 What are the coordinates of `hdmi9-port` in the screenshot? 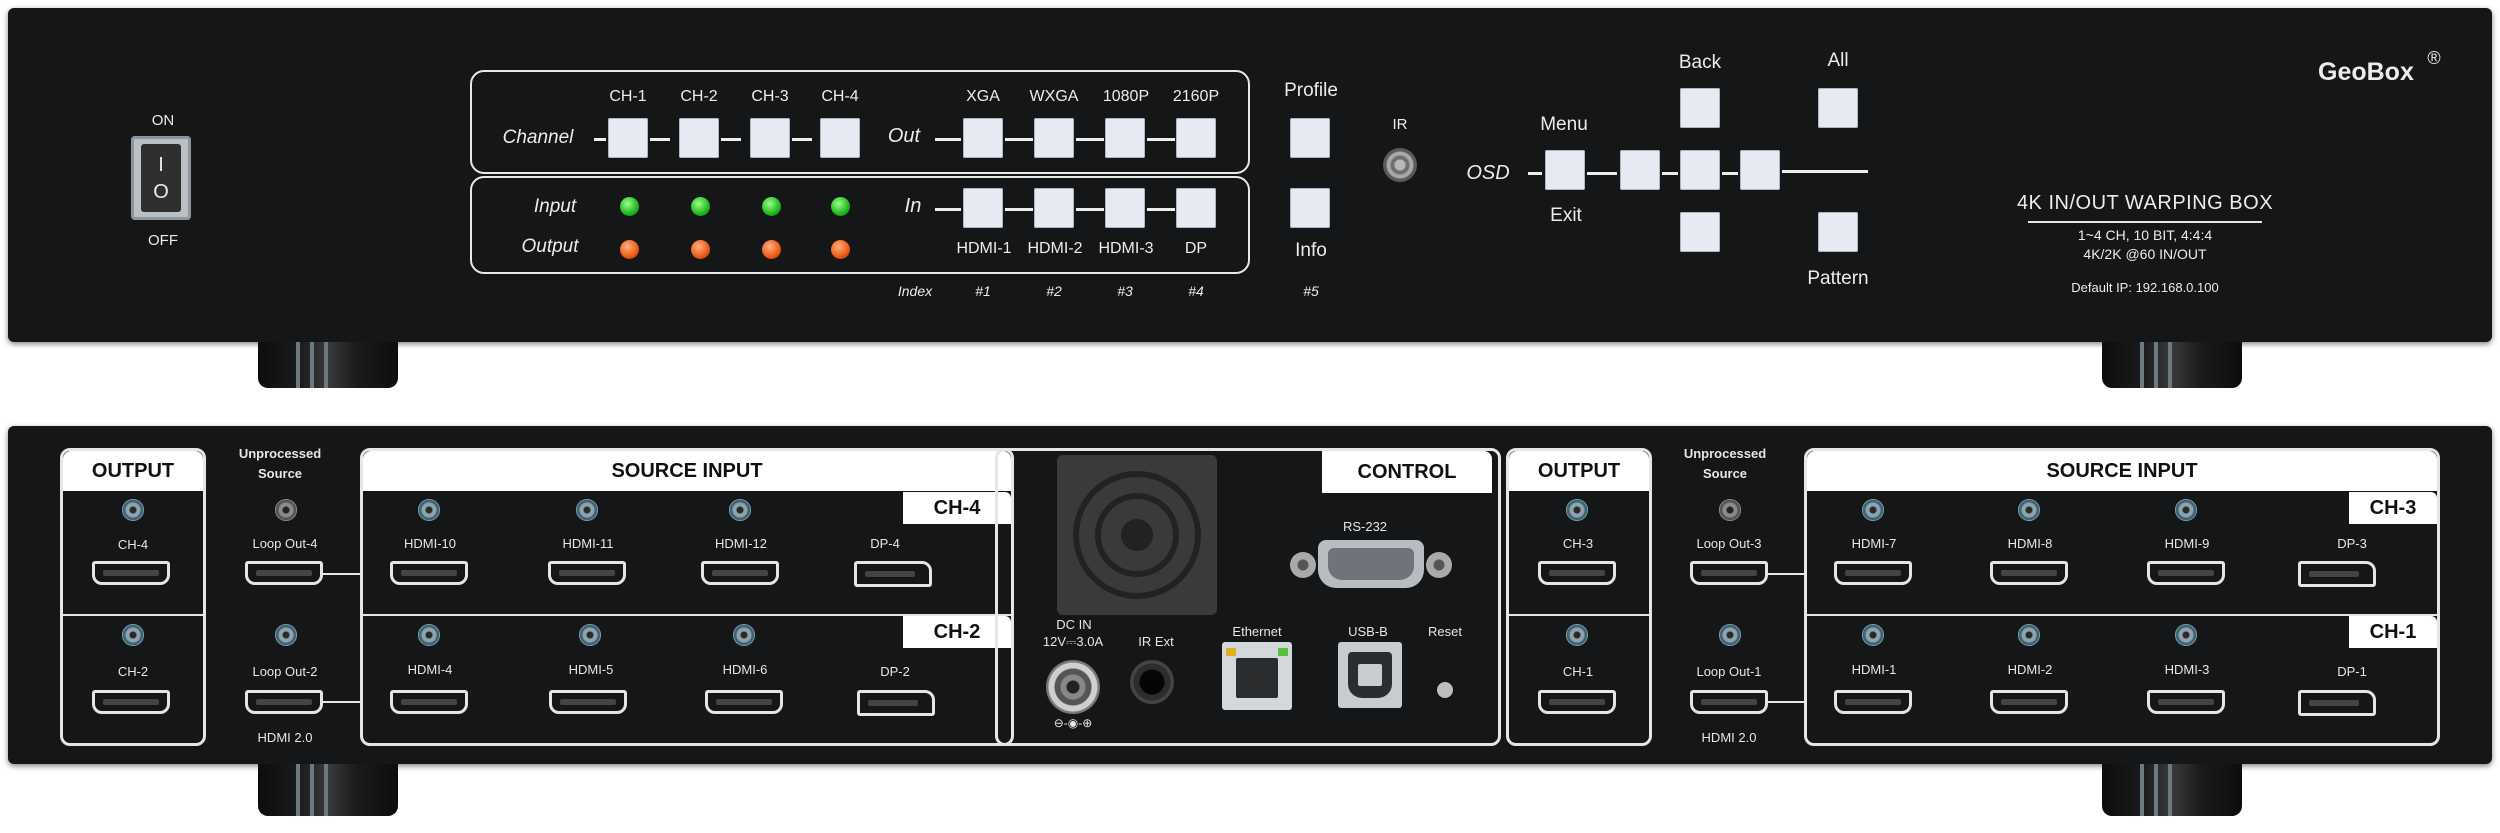 It's located at (2186, 573).